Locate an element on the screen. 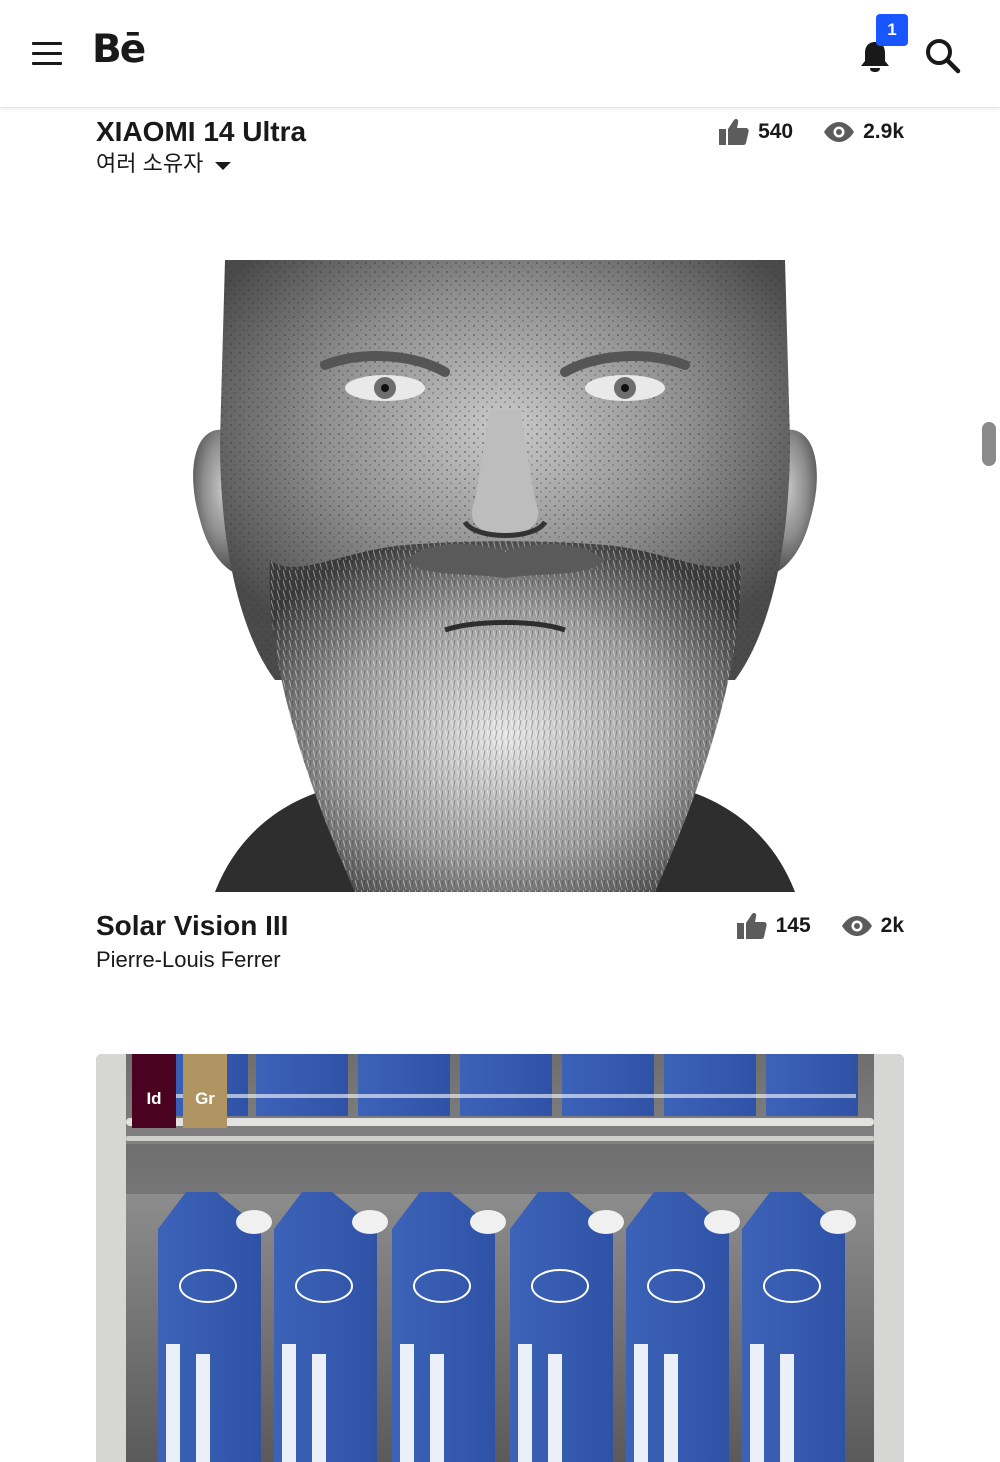  views-stat: 2.9k is located at coordinates (863, 132).